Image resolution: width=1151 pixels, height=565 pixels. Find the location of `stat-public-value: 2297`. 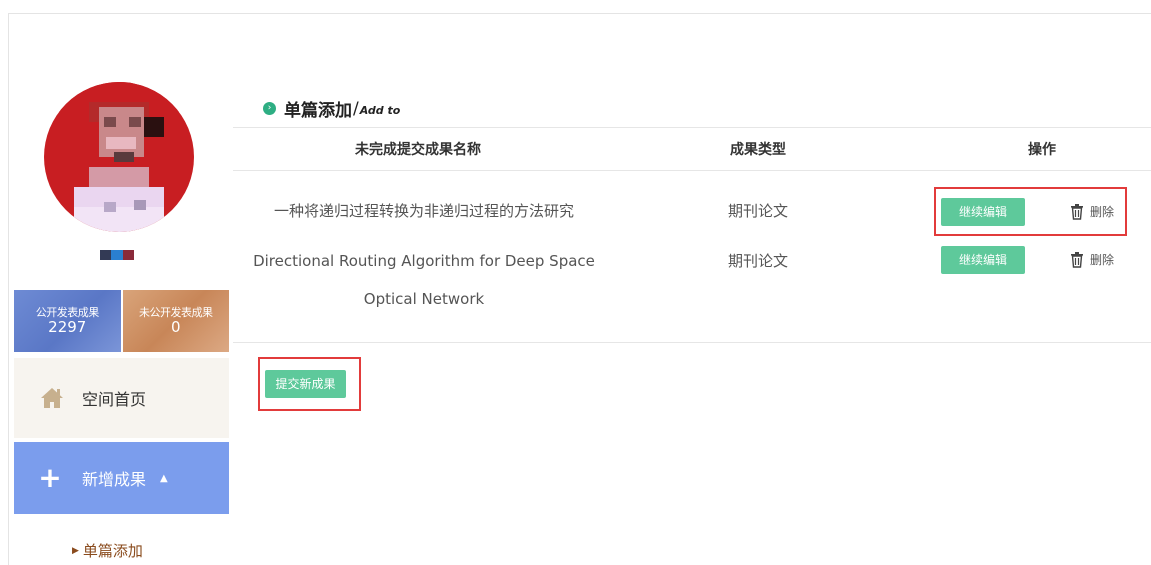

stat-public-value: 2297 is located at coordinates (67, 327).